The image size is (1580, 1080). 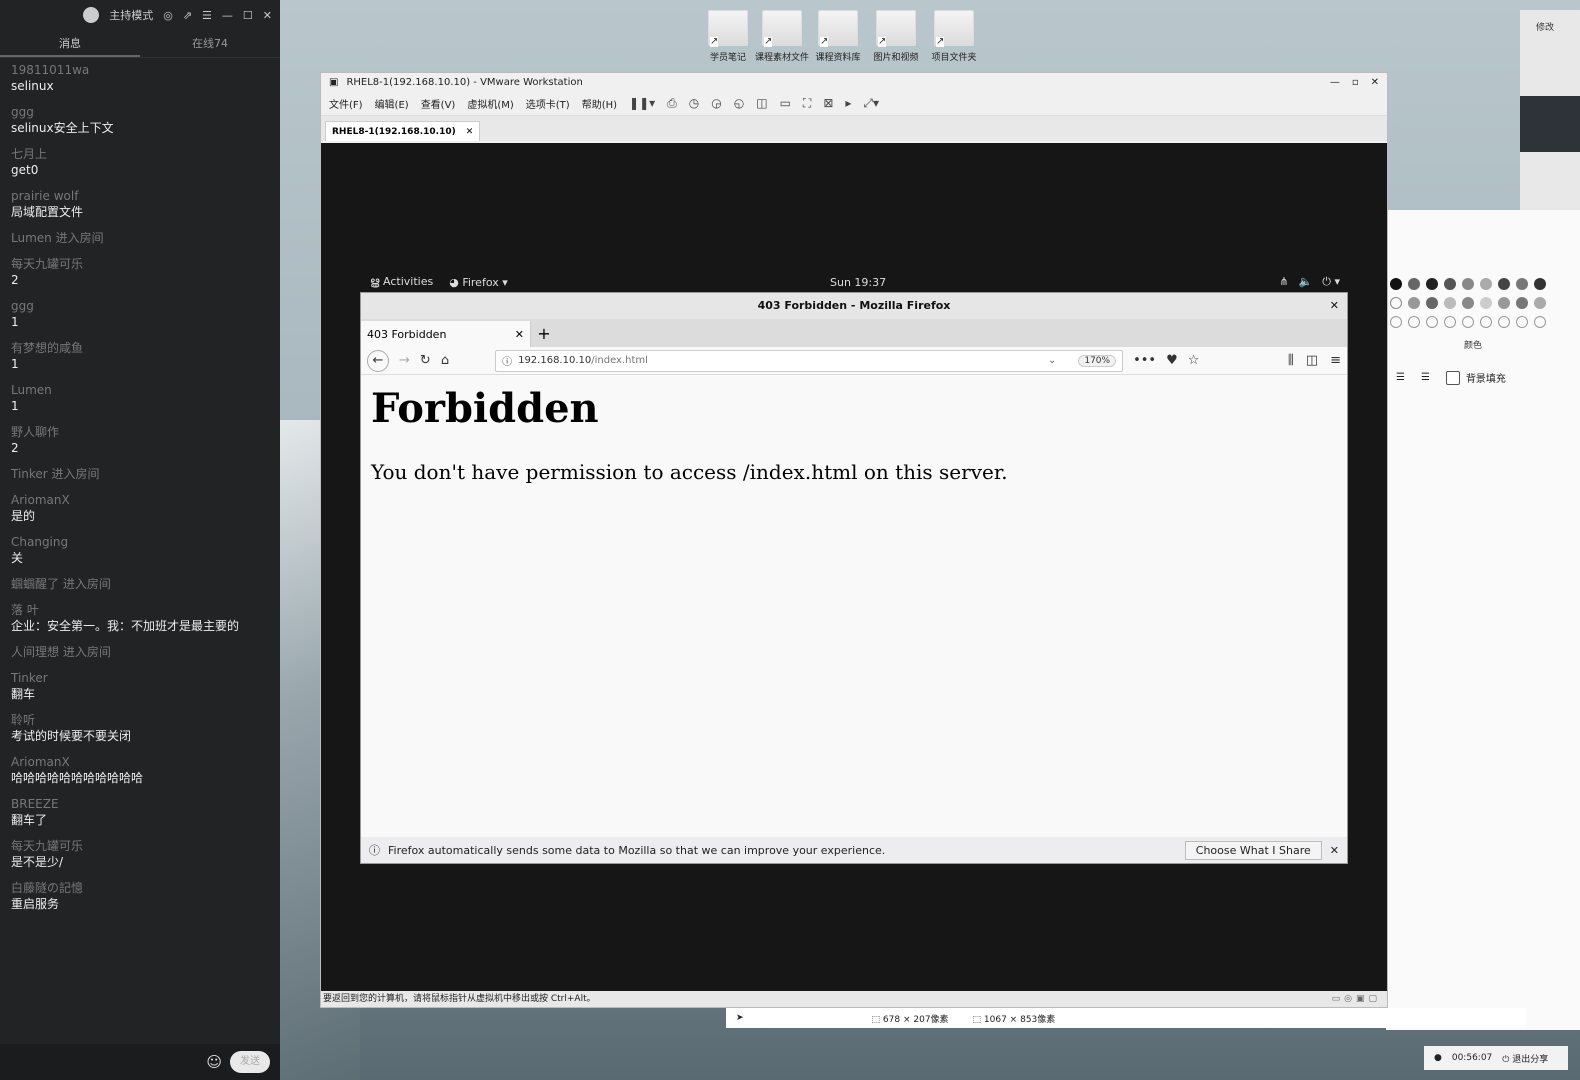 What do you see at coordinates (214, 1062) in the screenshot?
I see `emoji-icon: ☺` at bounding box center [214, 1062].